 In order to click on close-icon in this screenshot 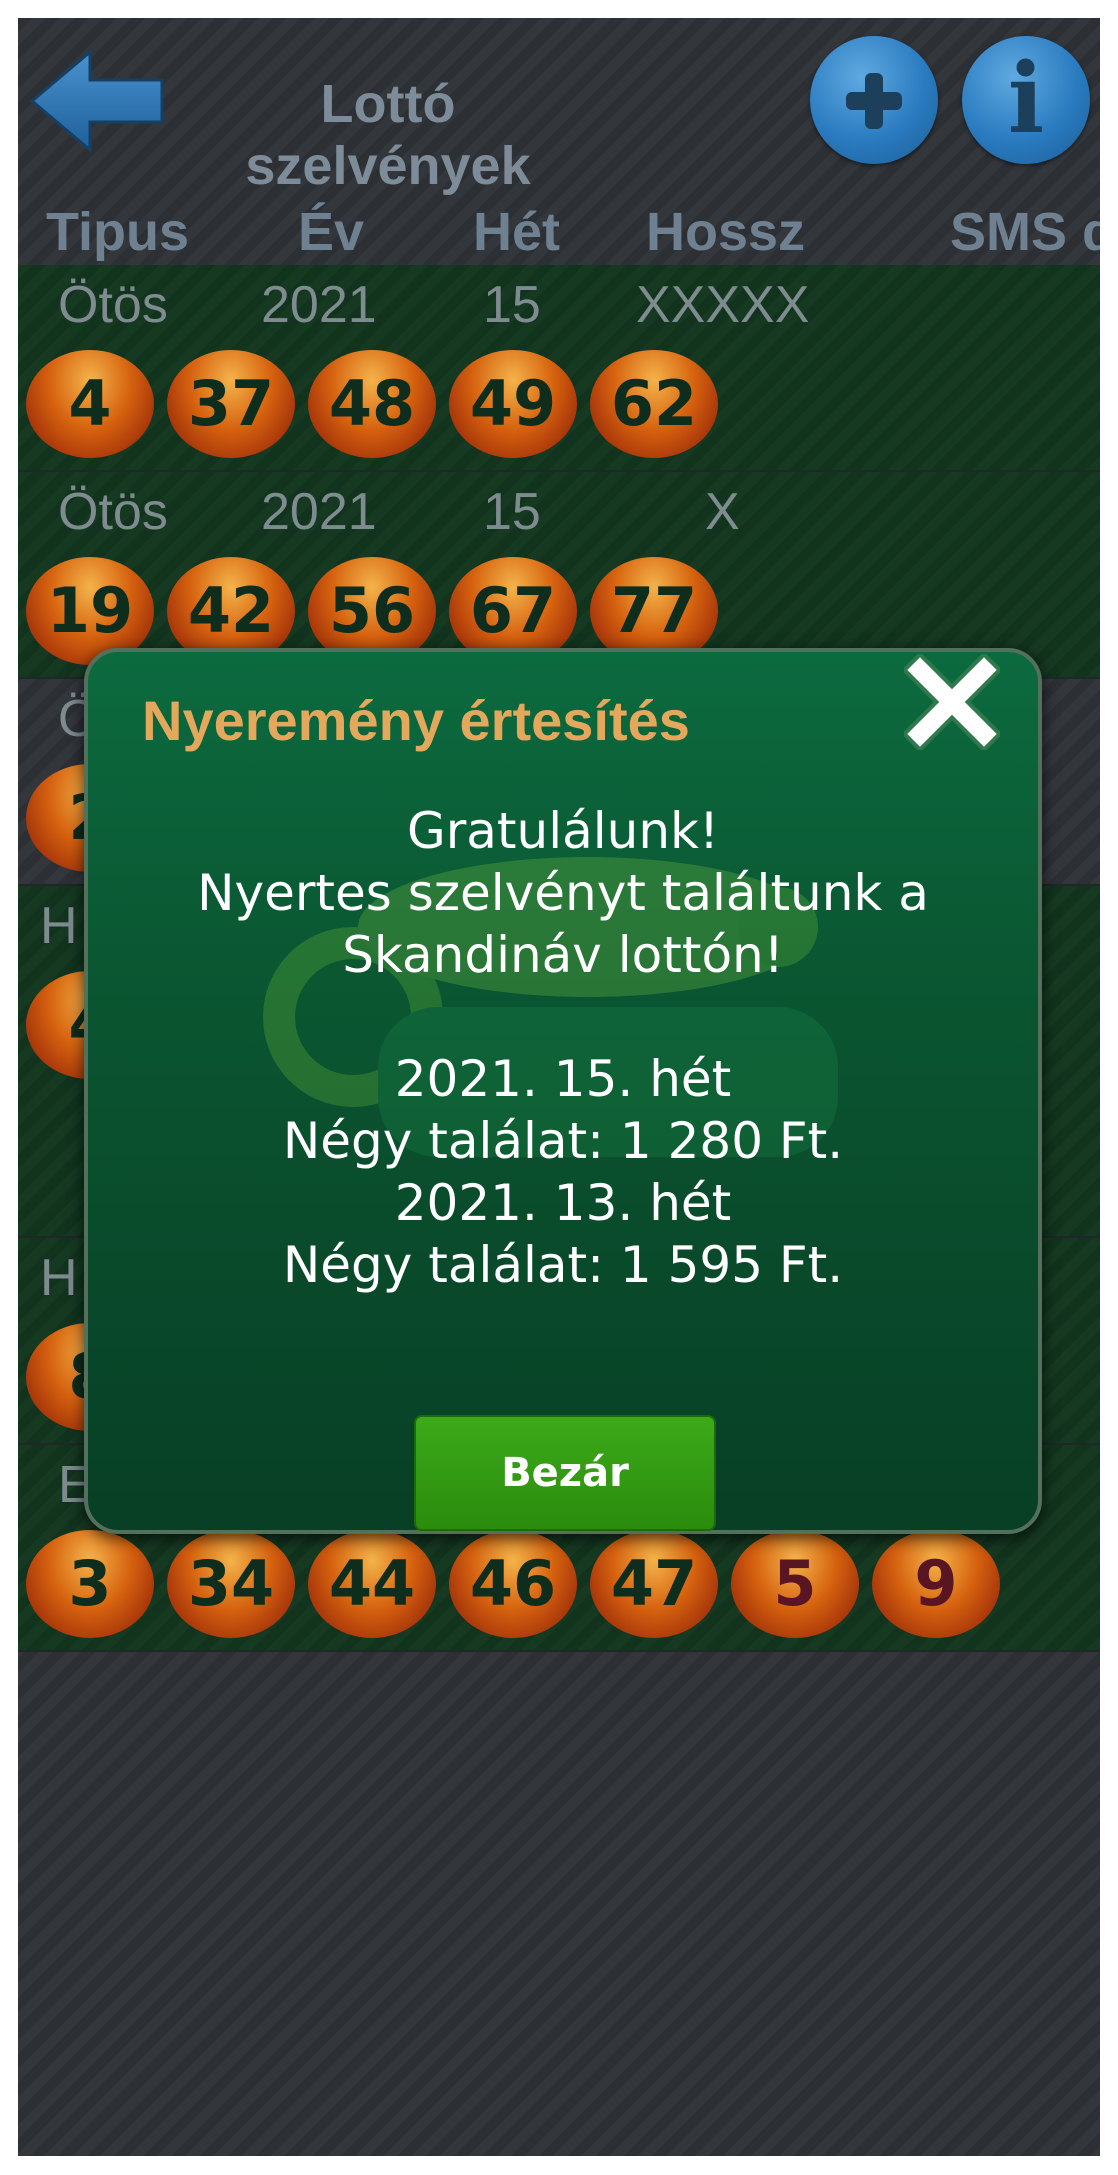, I will do `click(952, 702)`.